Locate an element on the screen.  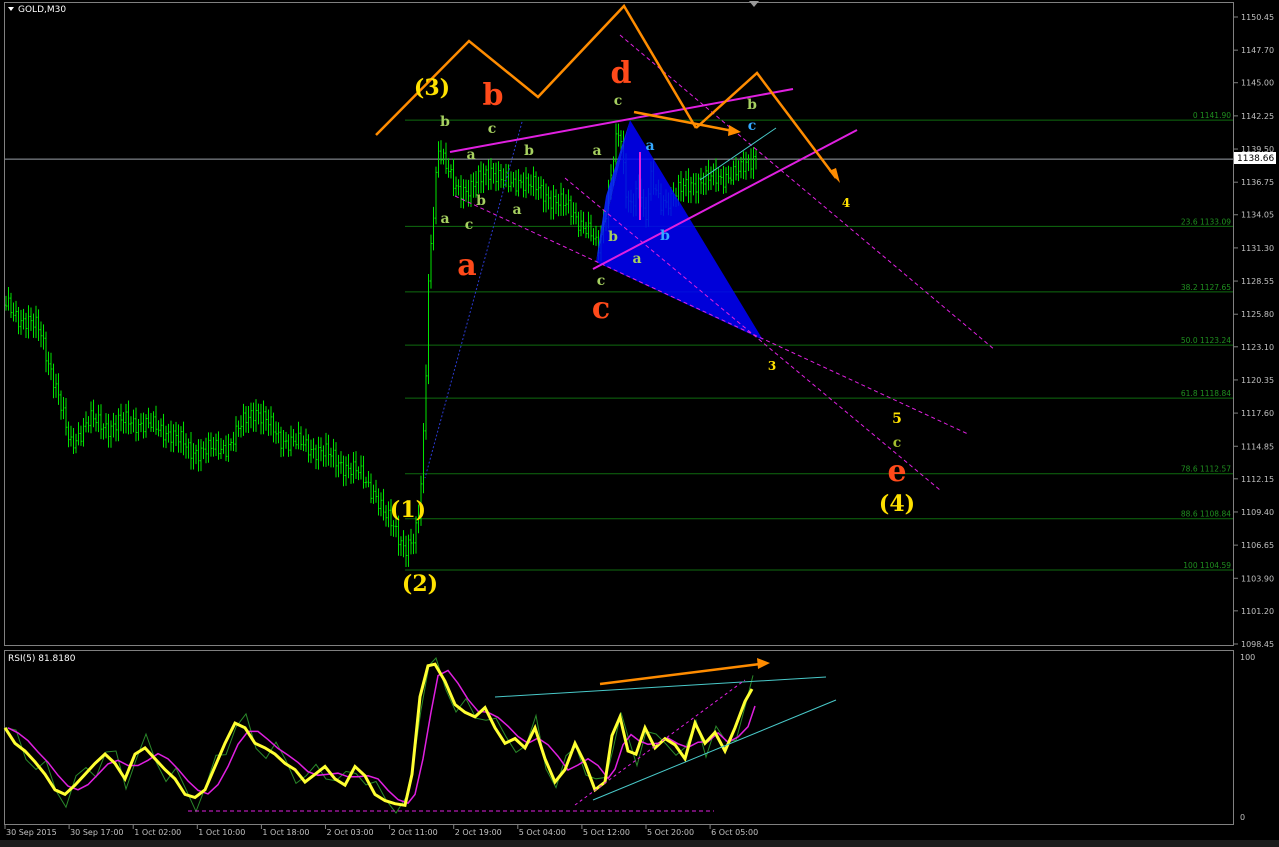
wave-label-minor-4: 4 is located at coordinates (846, 203).